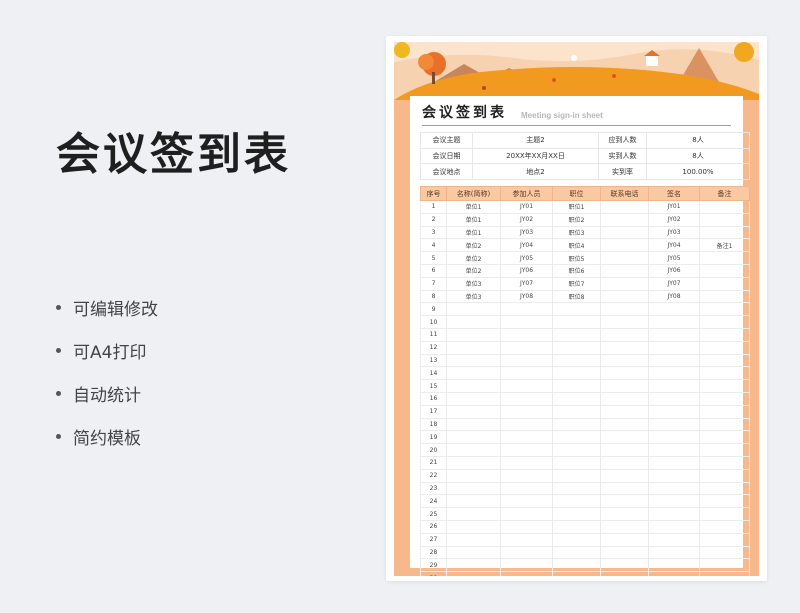  I want to click on table-cell: 单位1, so click(473, 219).